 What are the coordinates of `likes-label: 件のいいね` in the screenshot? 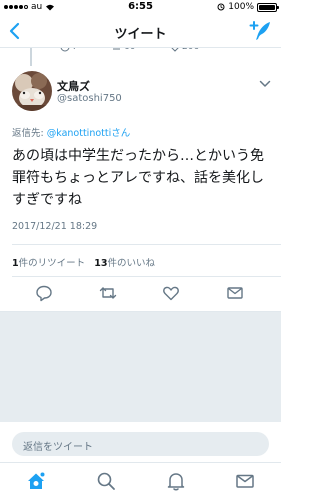 It's located at (131, 263).